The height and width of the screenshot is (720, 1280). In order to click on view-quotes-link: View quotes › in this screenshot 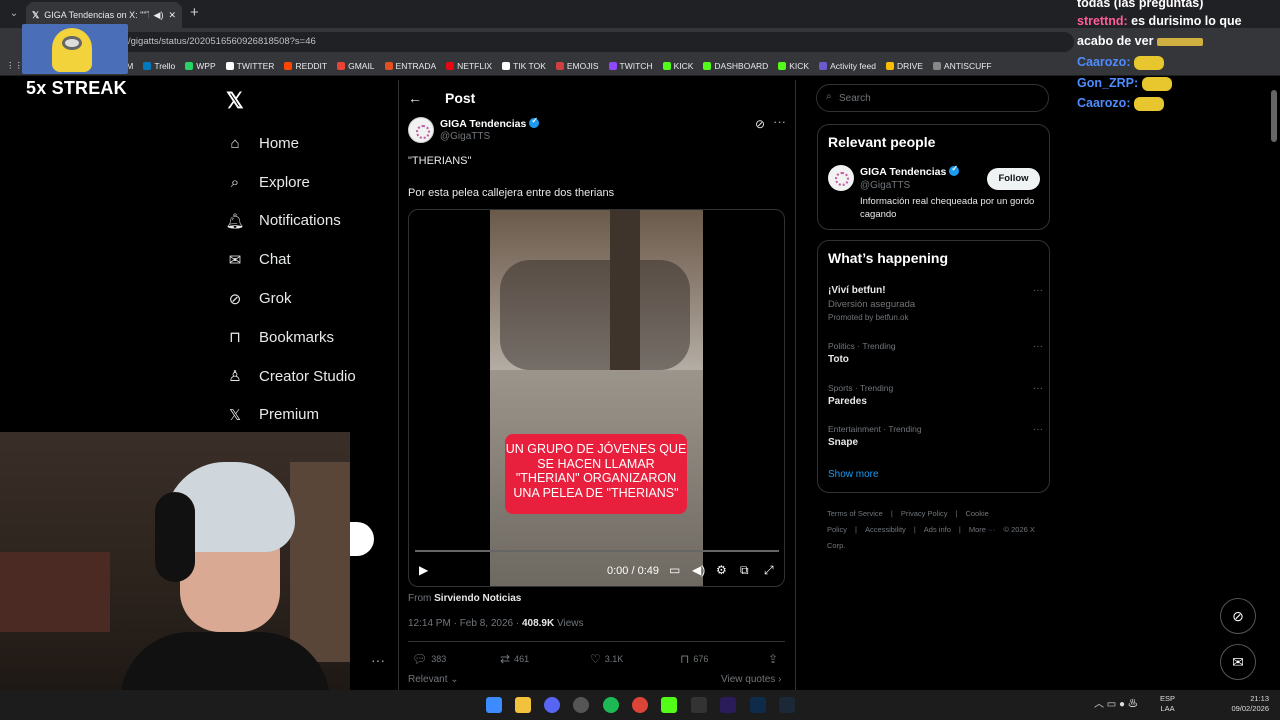, I will do `click(751, 679)`.